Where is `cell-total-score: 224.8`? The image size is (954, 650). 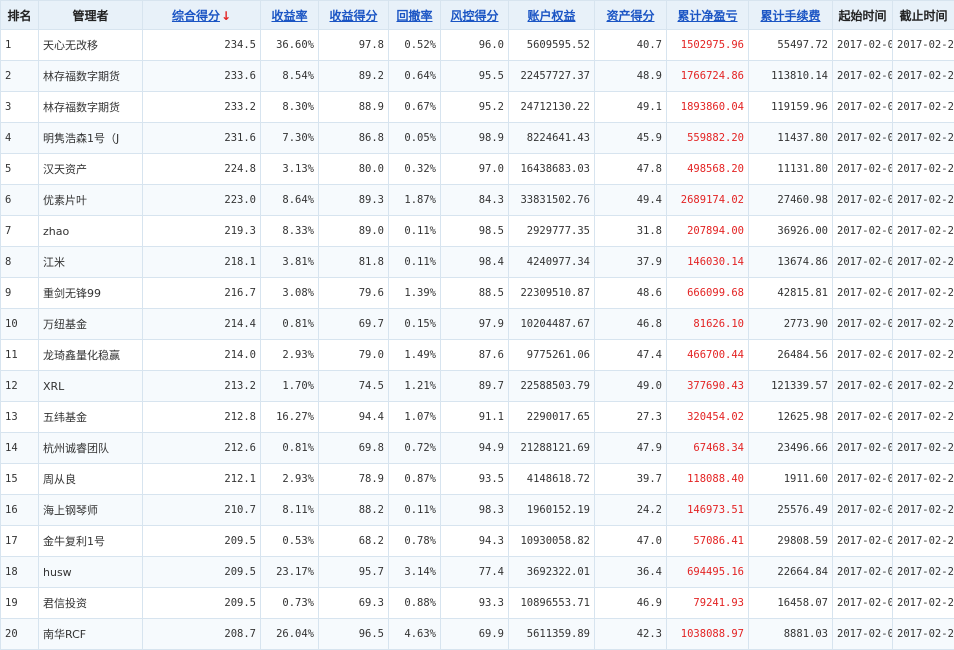
cell-total-score: 224.8 is located at coordinates (202, 169).